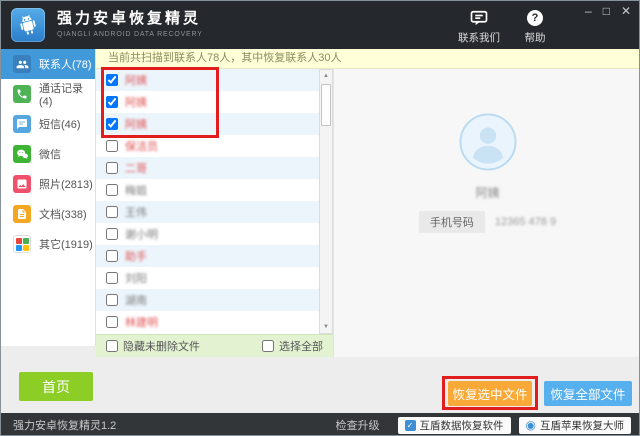 This screenshot has width=640, height=436. Describe the element at coordinates (207, 256) in the screenshot. I see `contact-row: 助手` at that location.